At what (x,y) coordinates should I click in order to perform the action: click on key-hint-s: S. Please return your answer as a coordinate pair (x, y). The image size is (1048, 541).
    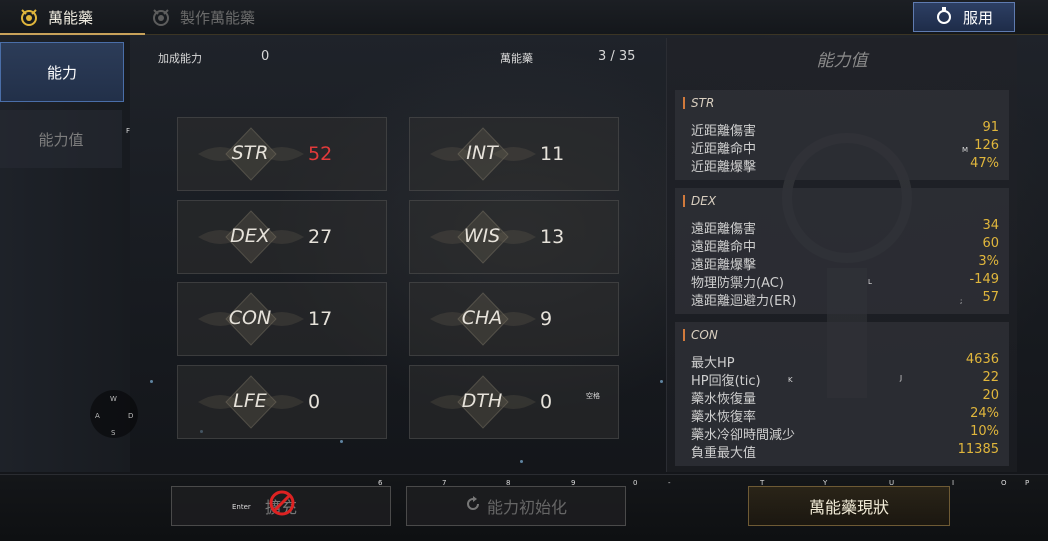
    Looking at the image, I should click on (113, 433).